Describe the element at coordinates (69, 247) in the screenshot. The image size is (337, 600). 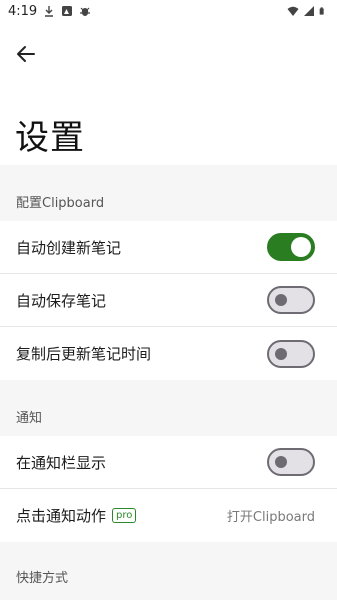
I see `setting-label: 自动创建新笔记` at that location.